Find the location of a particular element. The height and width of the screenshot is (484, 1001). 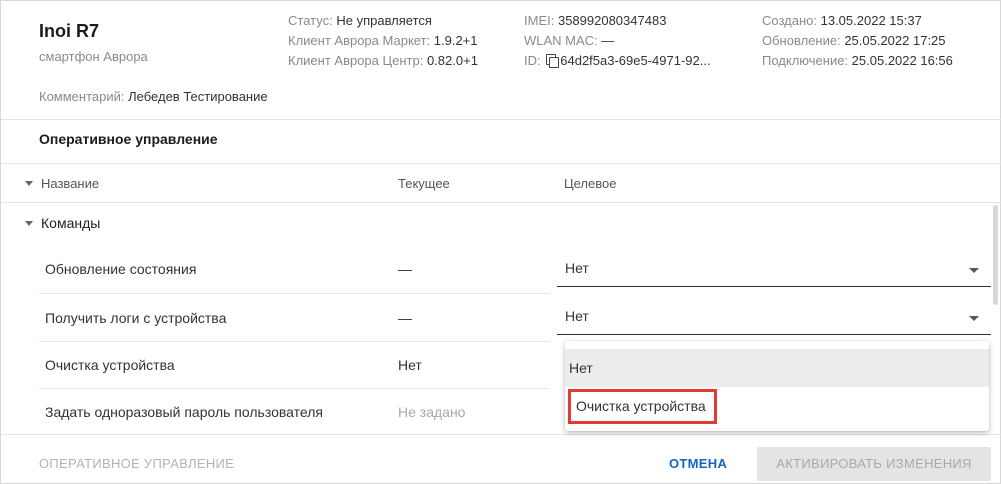

footer-title: ОПЕРАТИВНОЕ УПРАВЛЕНИЕ is located at coordinates (137, 463).